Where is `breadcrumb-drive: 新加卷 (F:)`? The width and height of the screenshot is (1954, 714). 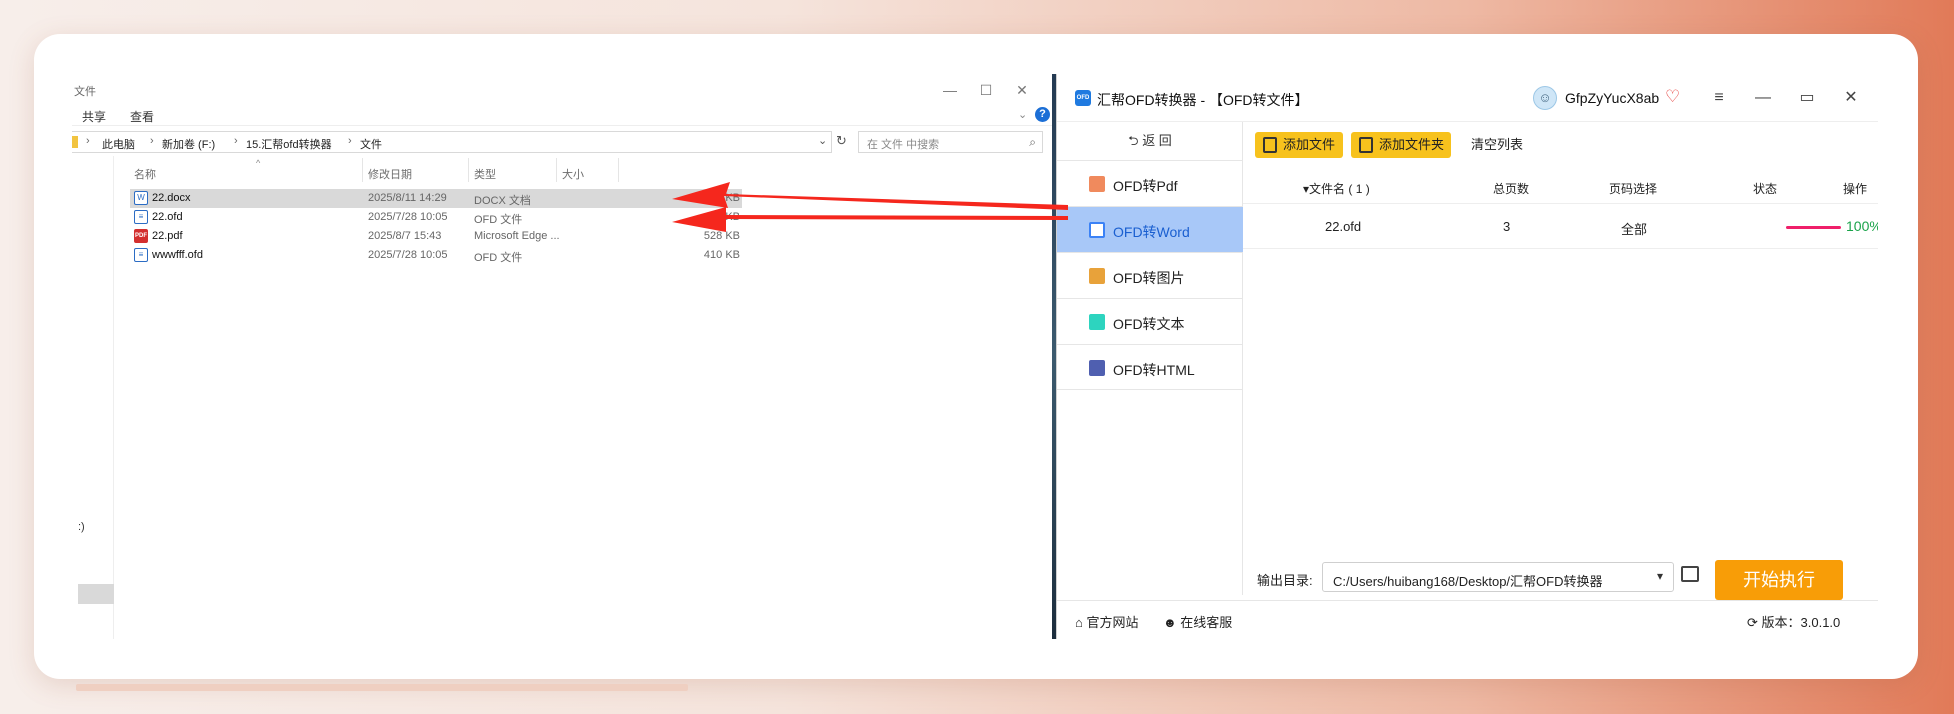 breadcrumb-drive: 新加卷 (F:) is located at coordinates (188, 144).